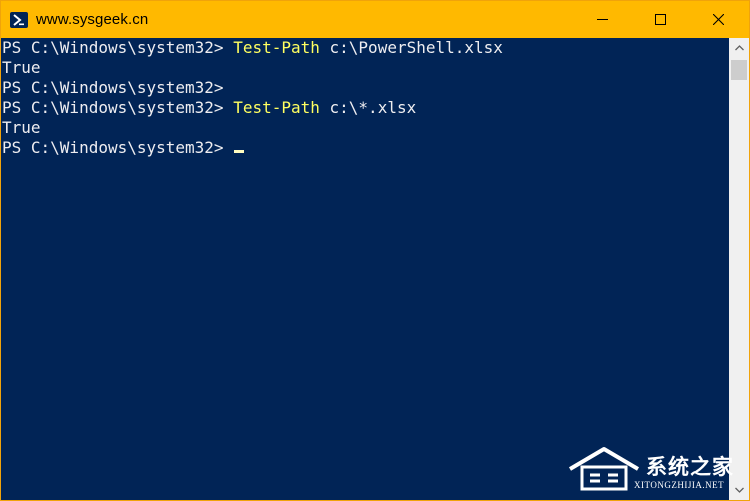 This screenshot has width=750, height=501. What do you see at coordinates (679, 485) in the screenshot?
I see `watermark-url: XITONGZHIJIA.NET` at bounding box center [679, 485].